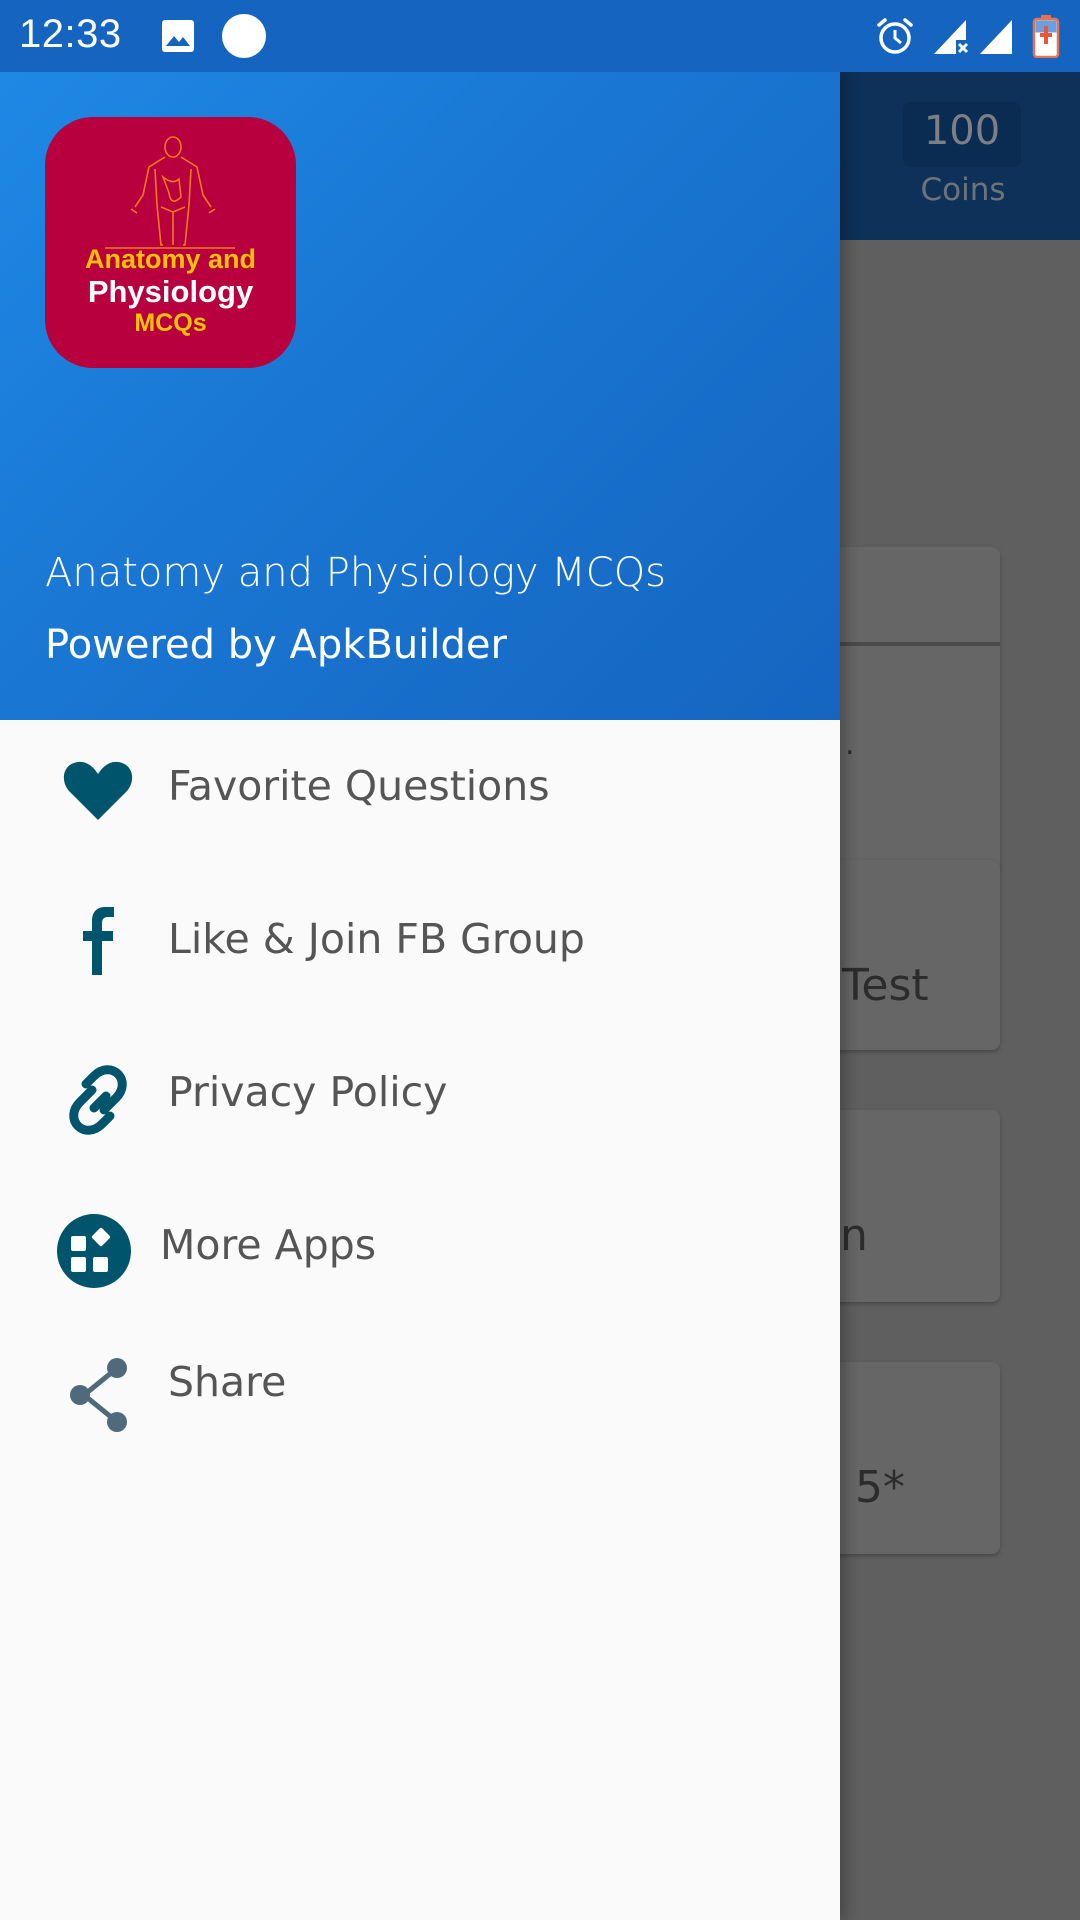 This screenshot has height=1920, width=1080. I want to click on heart-icon, so click(98, 790).